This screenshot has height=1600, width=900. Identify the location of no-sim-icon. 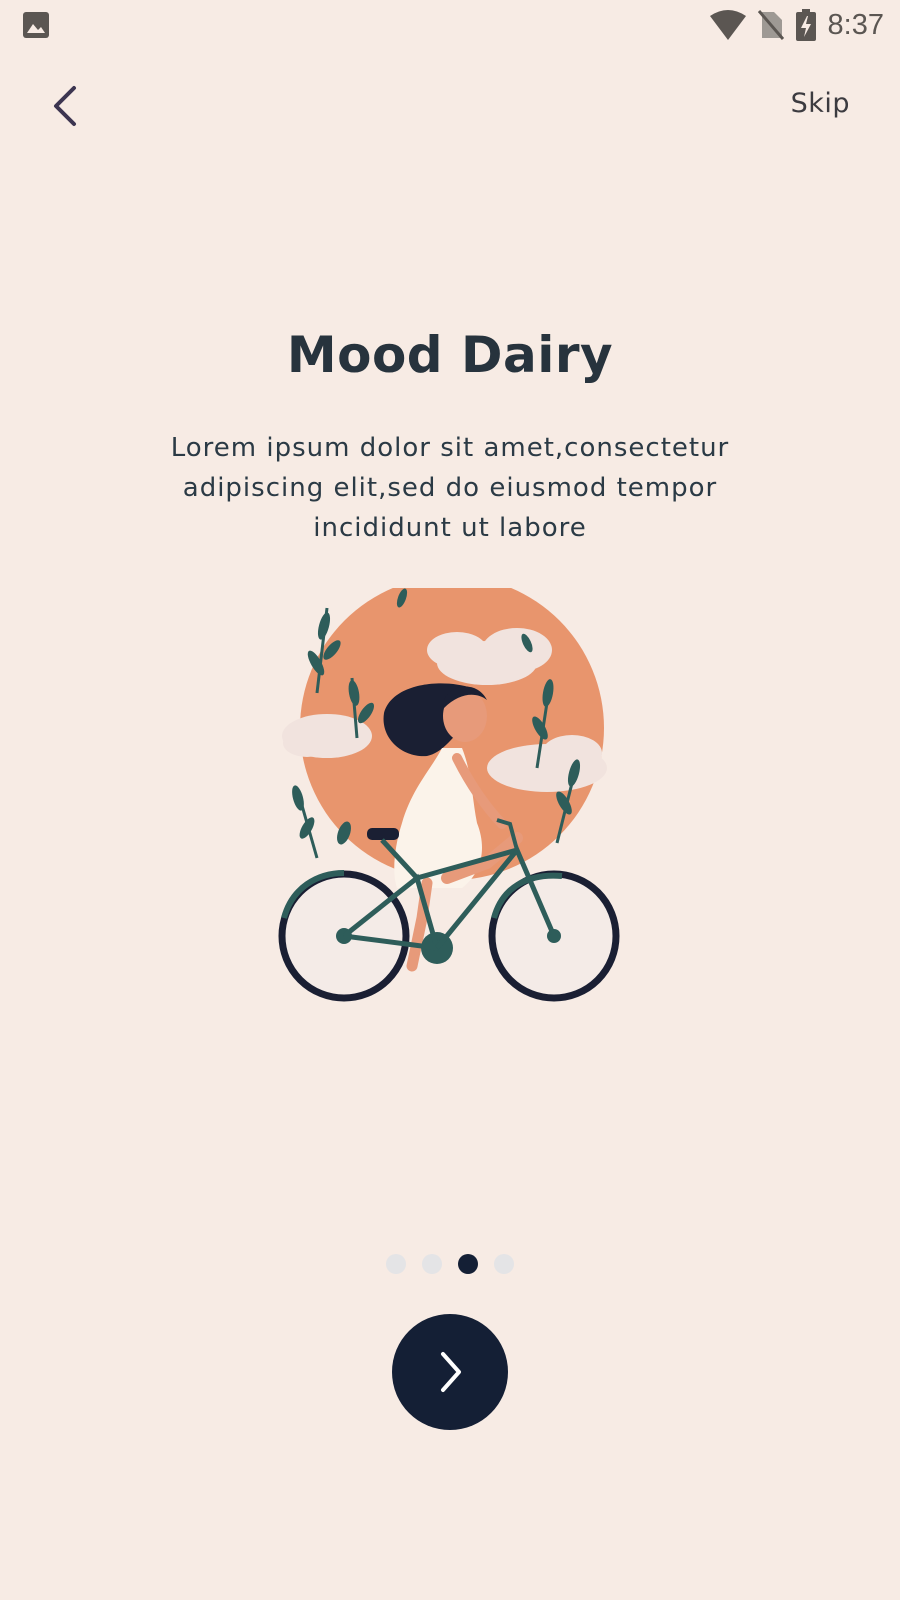
(770, 25).